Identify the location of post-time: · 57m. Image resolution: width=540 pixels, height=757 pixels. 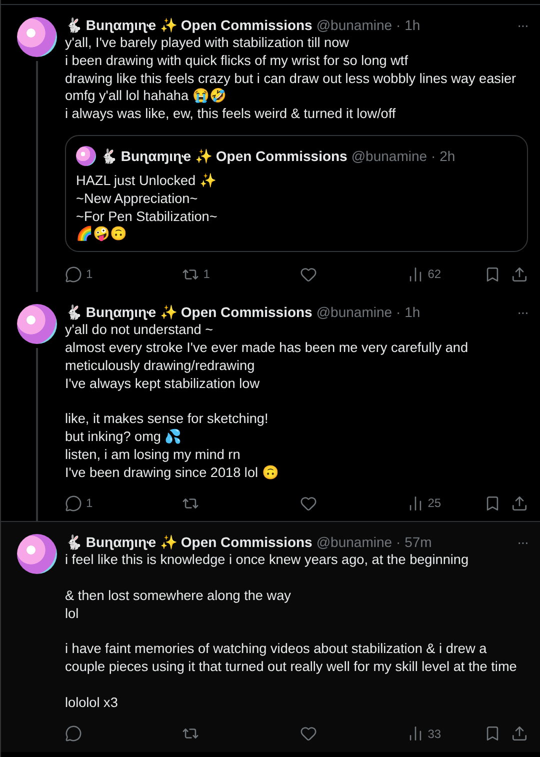
(414, 542).